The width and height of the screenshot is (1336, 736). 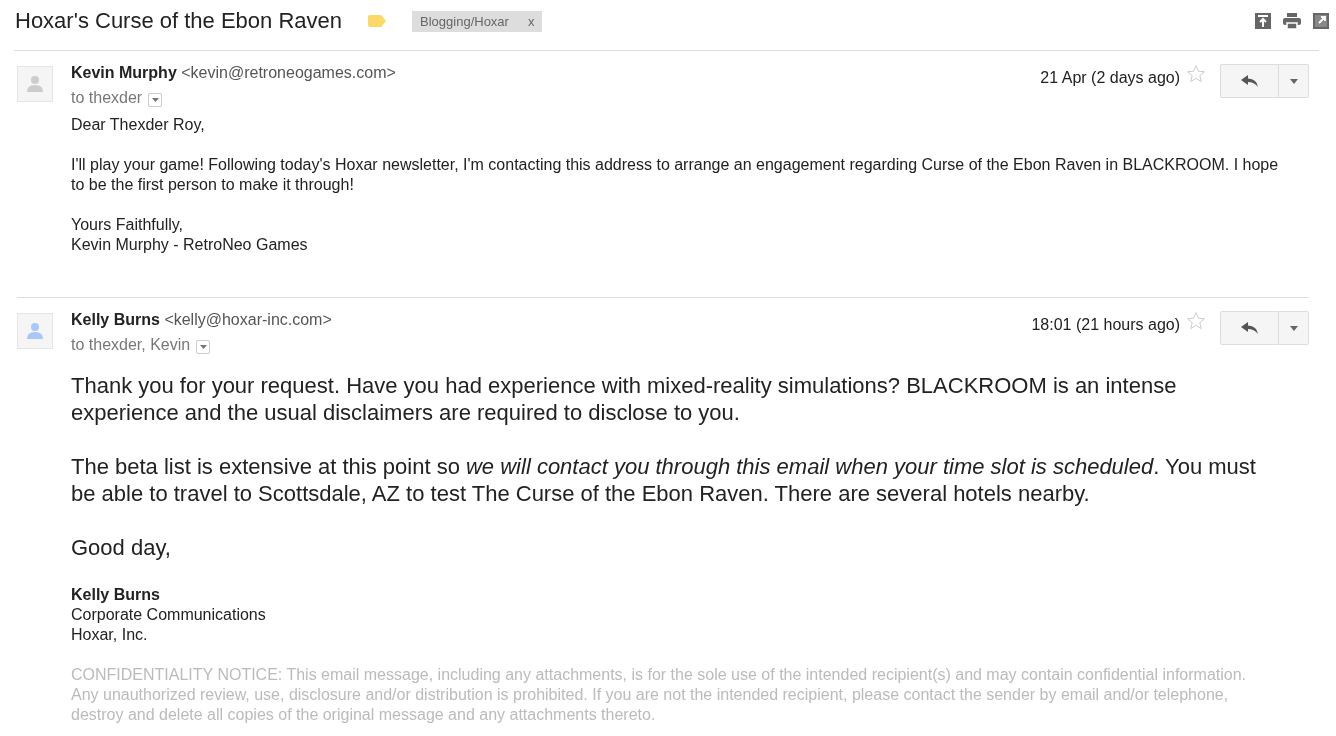 I want to click on body-text: Thank you for your request. Have you had experience with mixed-reality simulations? BLACKROOM is an intense experience and the usual disclaimers are required to disclose to you., so click(x=624, y=399).